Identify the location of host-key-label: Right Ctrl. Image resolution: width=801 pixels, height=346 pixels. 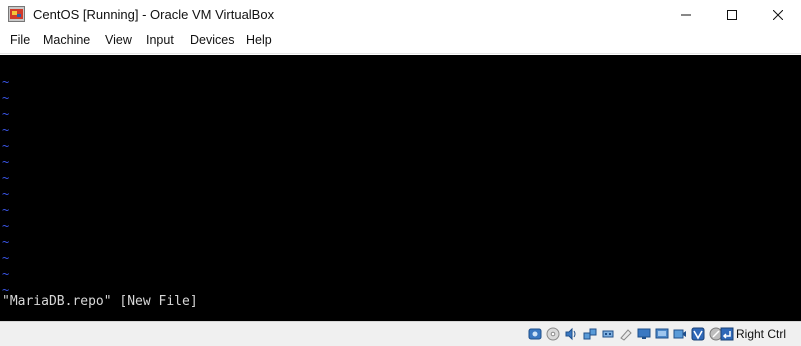
(761, 334).